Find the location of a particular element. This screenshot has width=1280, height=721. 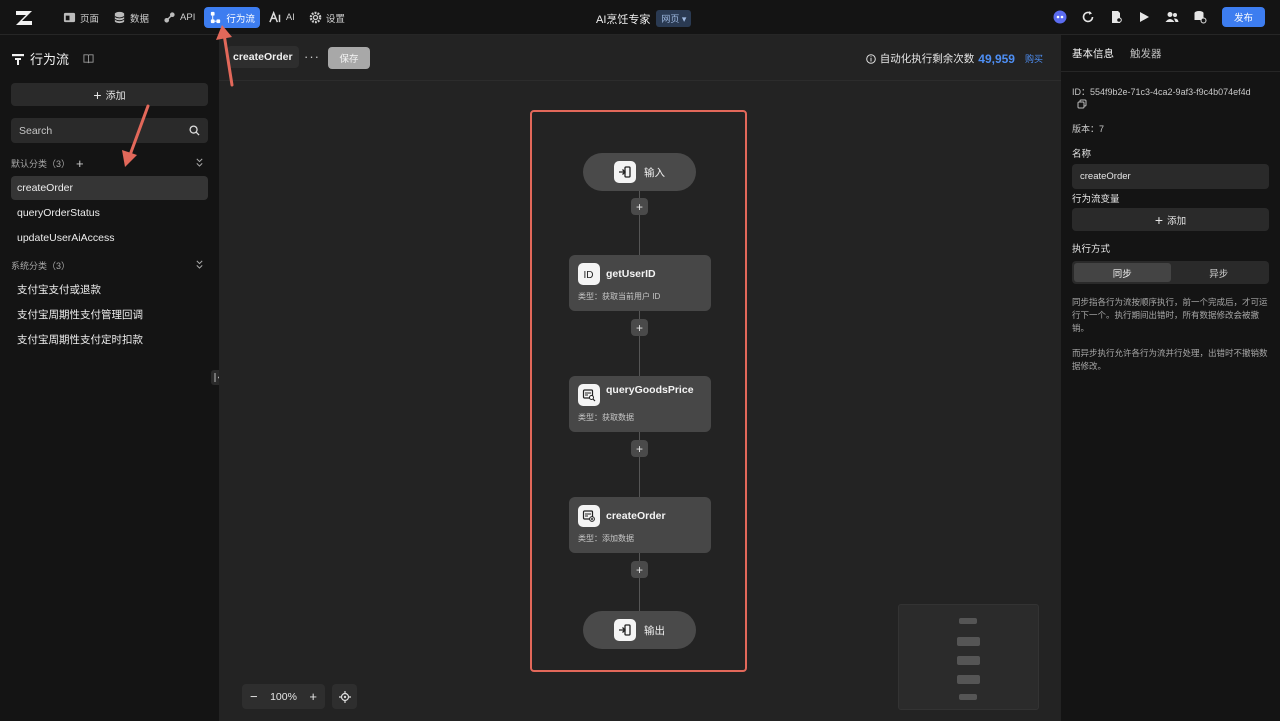

flow-node-queryGoodsPrice: queryGoodsPrice 类型：获取数据 is located at coordinates (640, 404).